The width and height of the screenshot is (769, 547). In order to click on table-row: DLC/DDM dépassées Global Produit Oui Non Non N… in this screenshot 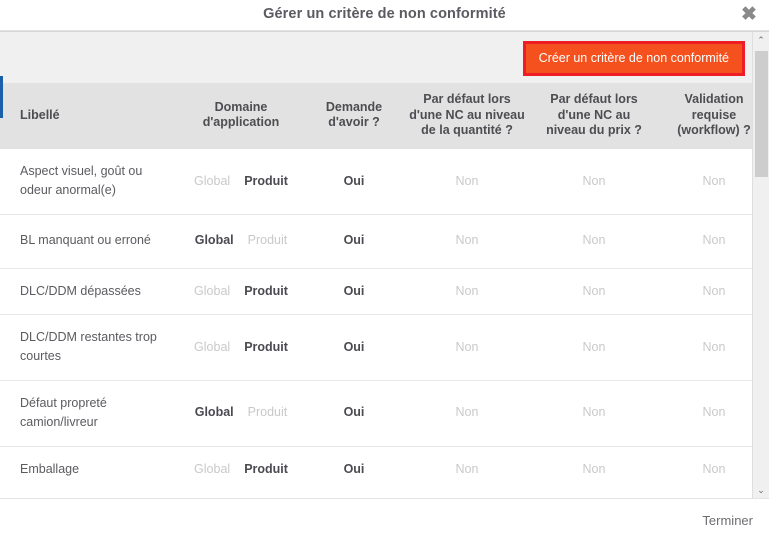, I will do `click(376, 291)`.